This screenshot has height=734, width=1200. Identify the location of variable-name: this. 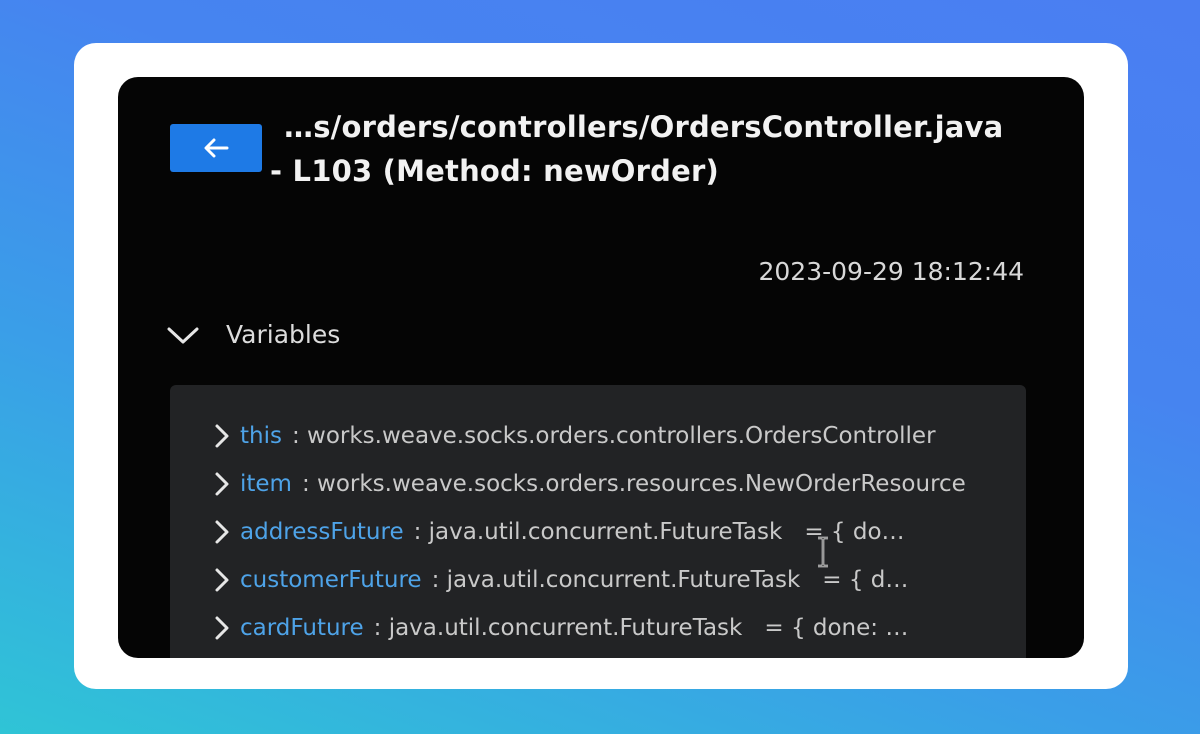
(261, 436).